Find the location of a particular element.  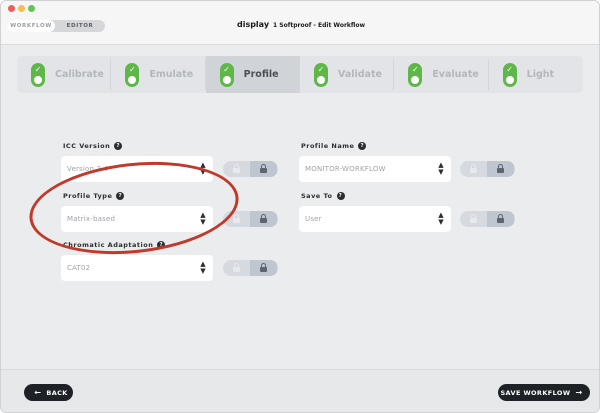

profile-name-select: MONITOR-WORKFLOW ▲ ▼ is located at coordinates (375, 169).